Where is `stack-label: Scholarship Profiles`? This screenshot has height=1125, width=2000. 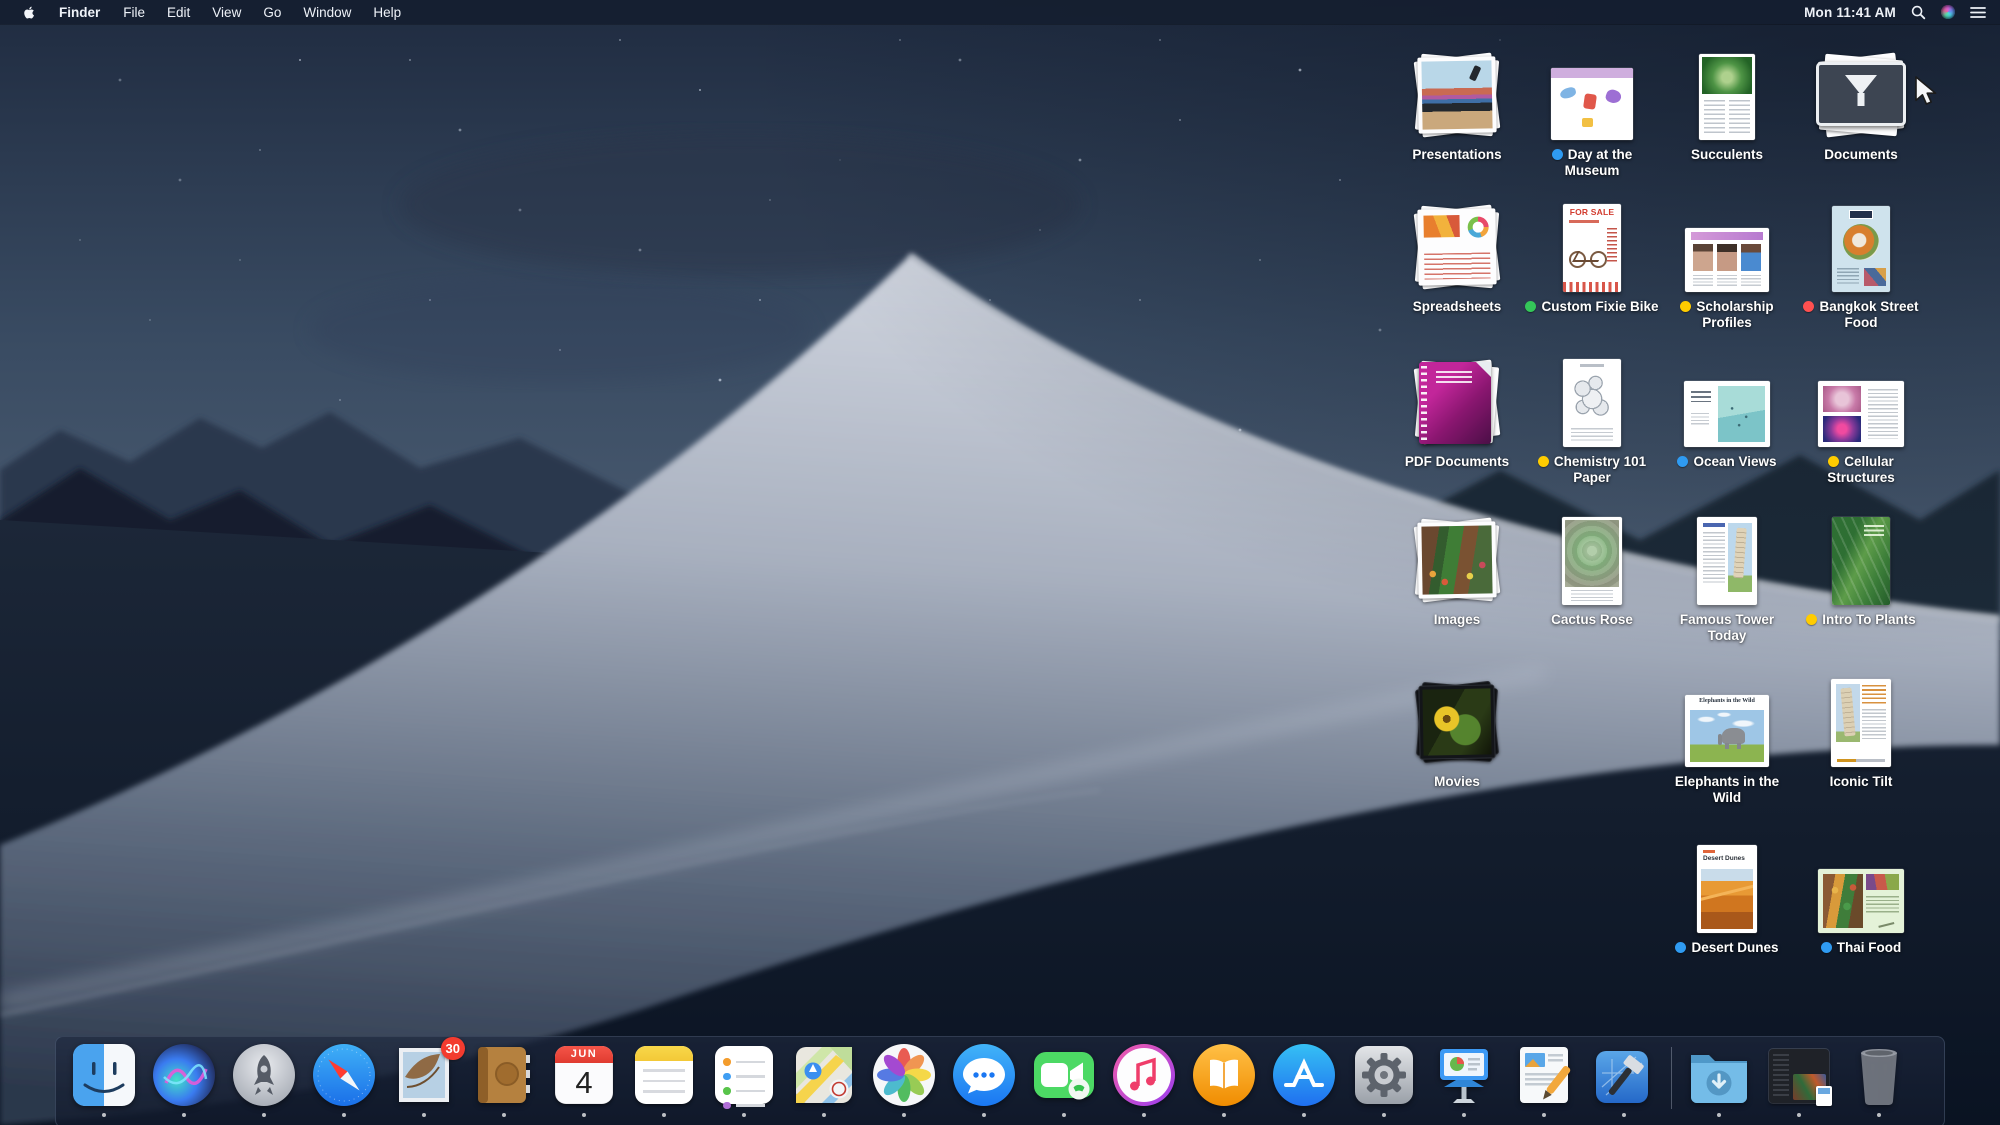 stack-label: Scholarship Profiles is located at coordinates (1727, 315).